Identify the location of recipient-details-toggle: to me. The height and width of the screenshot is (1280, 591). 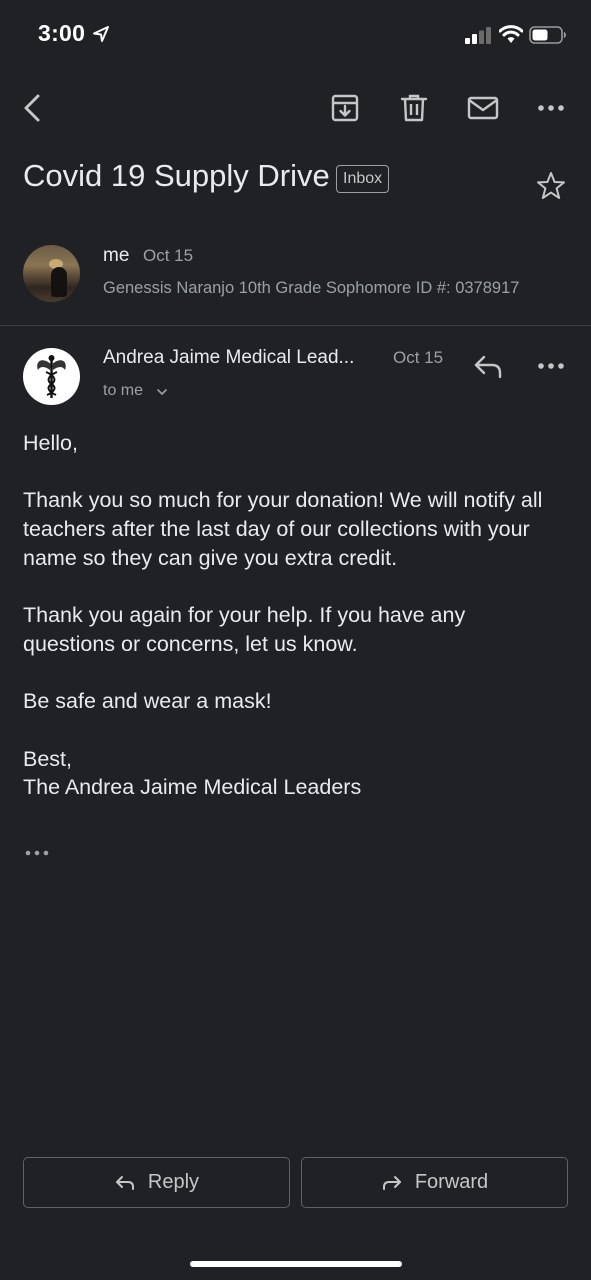
(123, 391).